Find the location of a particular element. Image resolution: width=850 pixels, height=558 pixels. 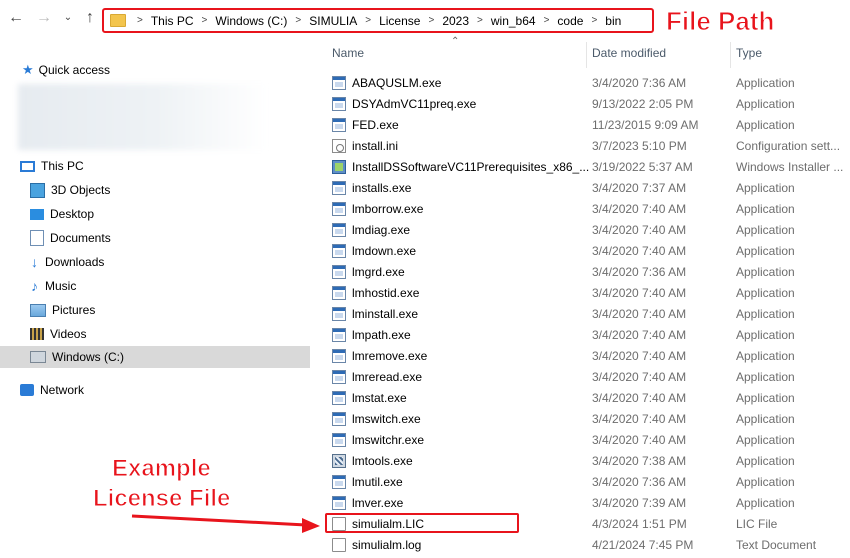

drive-icon is located at coordinates (38, 357).